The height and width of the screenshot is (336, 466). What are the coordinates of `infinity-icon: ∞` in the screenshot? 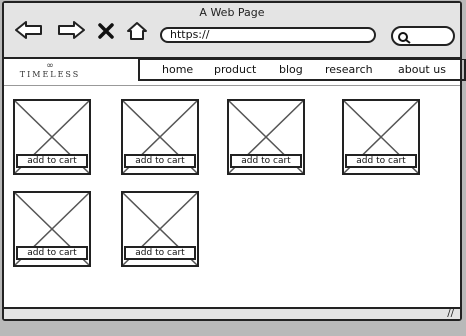 It's located at (50, 66).